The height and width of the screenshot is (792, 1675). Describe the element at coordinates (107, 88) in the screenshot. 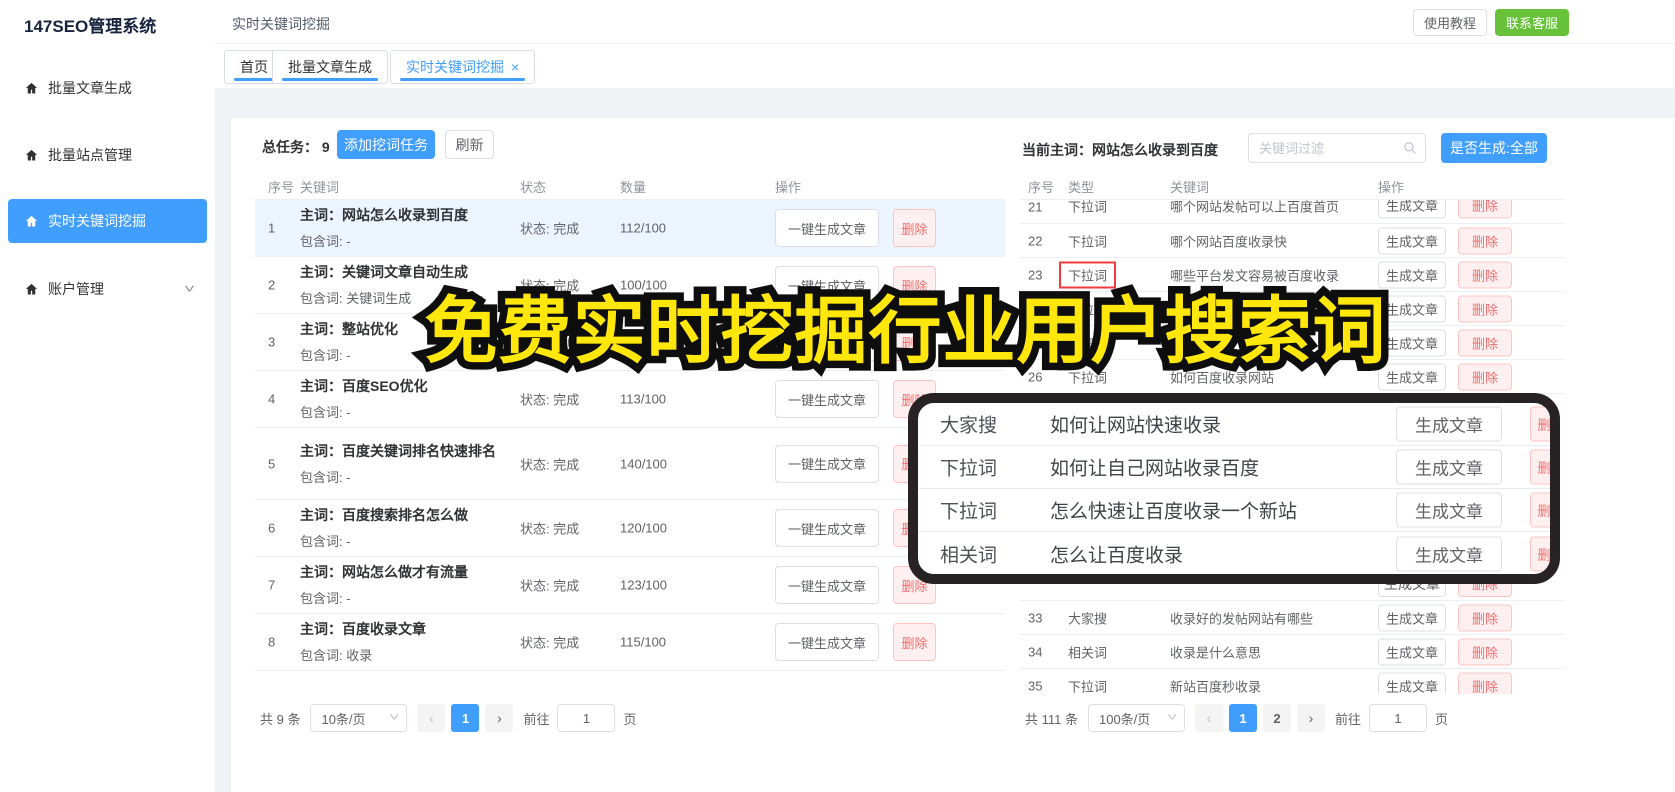

I see `sidebar-item-article-generation: 批量文章生成` at that location.